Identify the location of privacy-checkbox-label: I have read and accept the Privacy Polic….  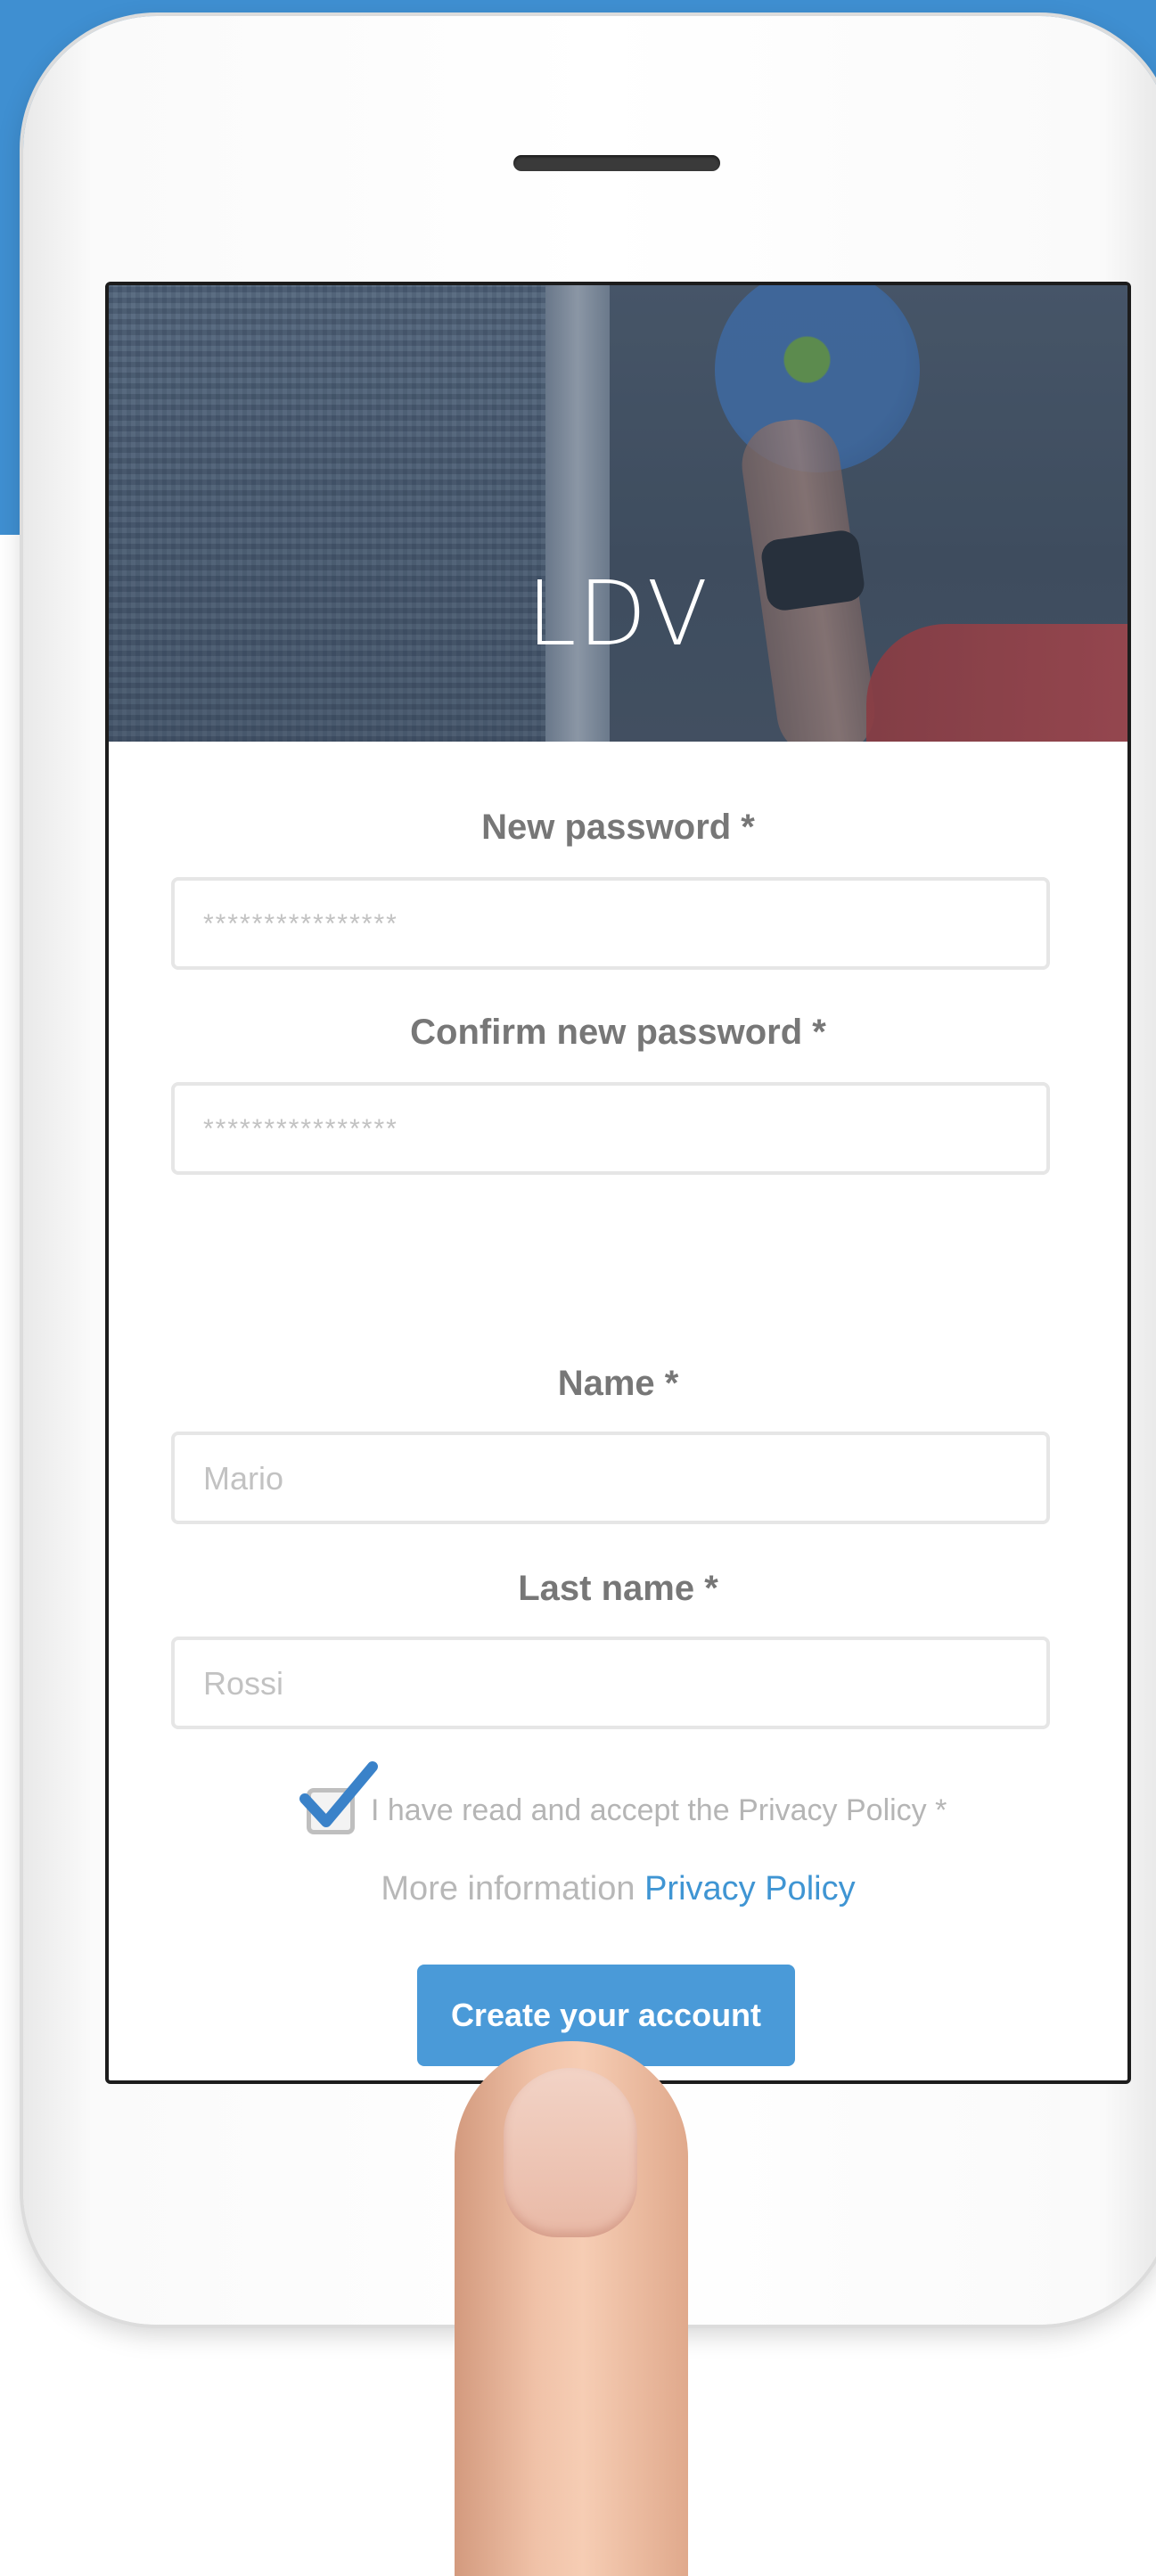
(659, 1810).